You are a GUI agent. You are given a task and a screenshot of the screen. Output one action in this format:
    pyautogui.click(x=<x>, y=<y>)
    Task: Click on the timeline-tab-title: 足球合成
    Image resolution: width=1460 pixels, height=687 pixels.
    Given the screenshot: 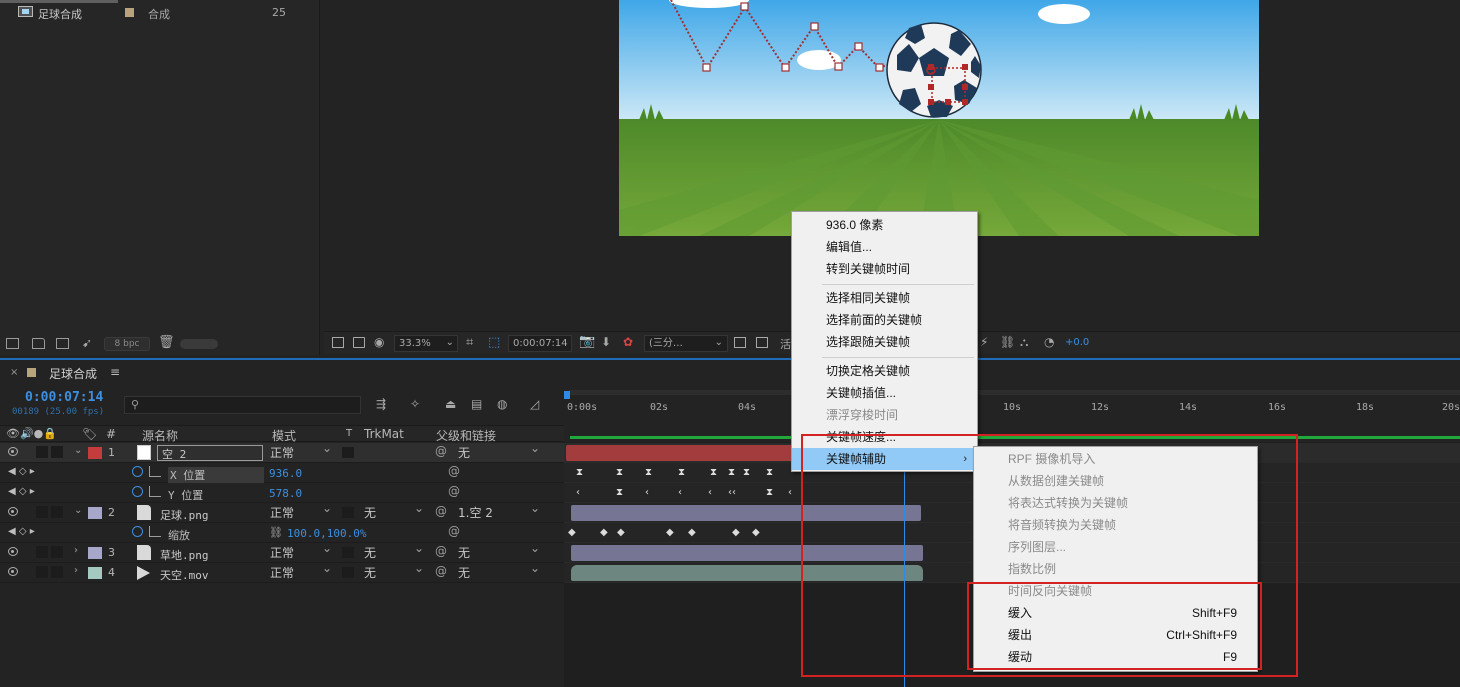 What is the action you would take?
    pyautogui.click(x=73, y=373)
    